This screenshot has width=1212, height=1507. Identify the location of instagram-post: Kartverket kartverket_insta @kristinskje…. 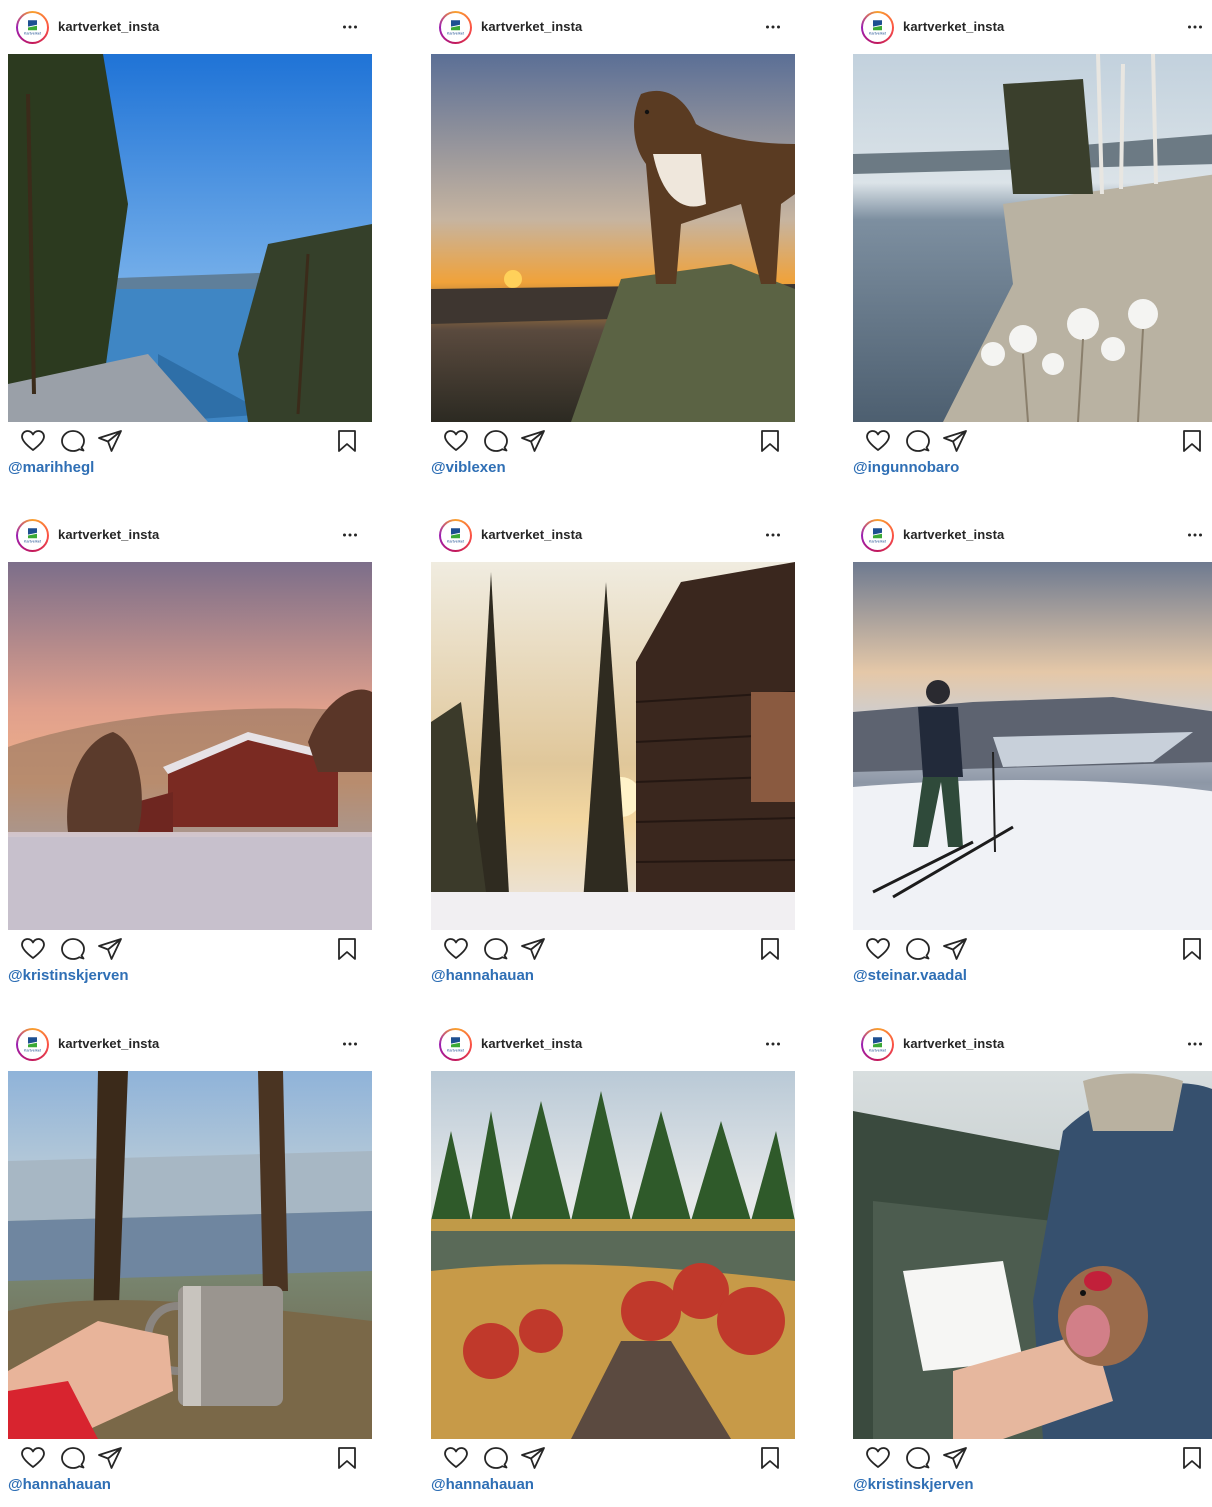
(1032, 1262).